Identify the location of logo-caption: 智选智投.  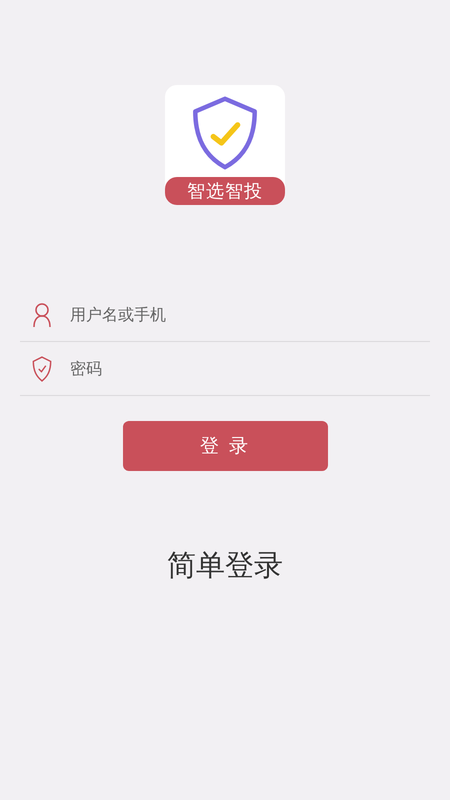
(225, 191).